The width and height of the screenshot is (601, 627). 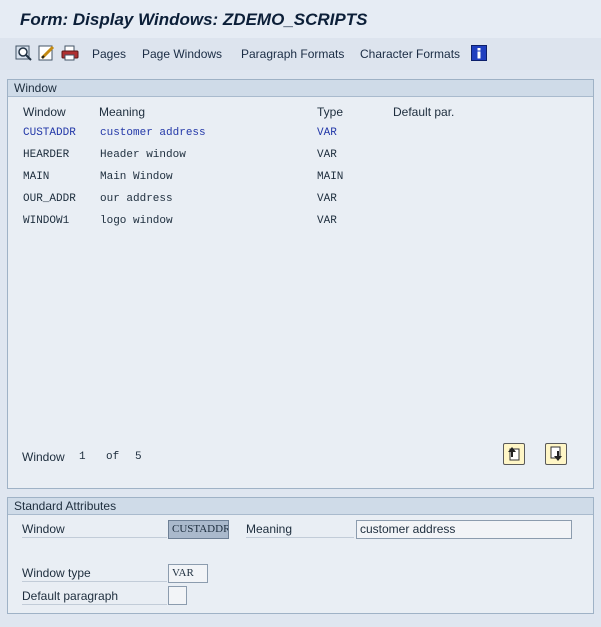 I want to click on window-label: Window, so click(x=94, y=529).